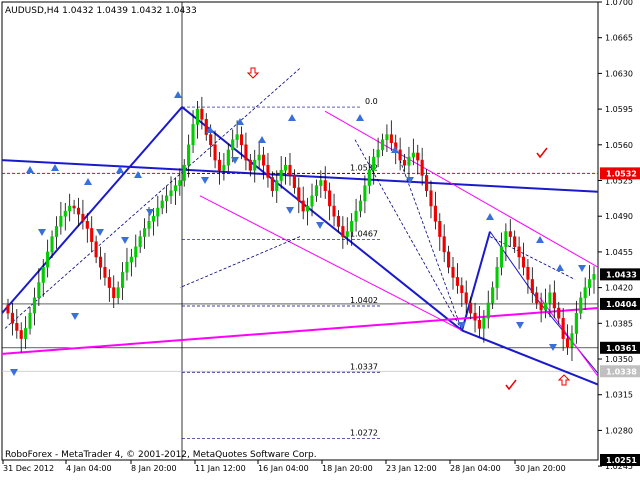  Describe the element at coordinates (619, 359) in the screenshot. I see `y-tick-label: 1.0350` at that location.